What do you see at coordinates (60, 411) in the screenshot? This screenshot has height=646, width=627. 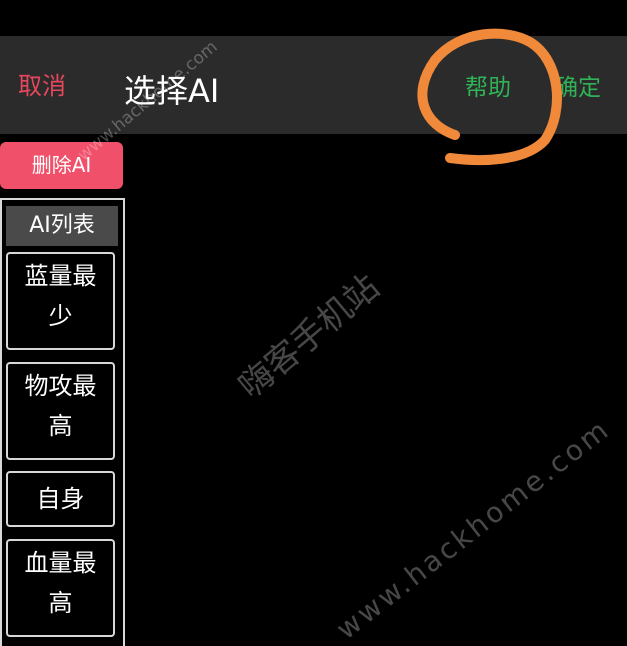 I see `ai-list-item-highest-attack: 物攻最高` at bounding box center [60, 411].